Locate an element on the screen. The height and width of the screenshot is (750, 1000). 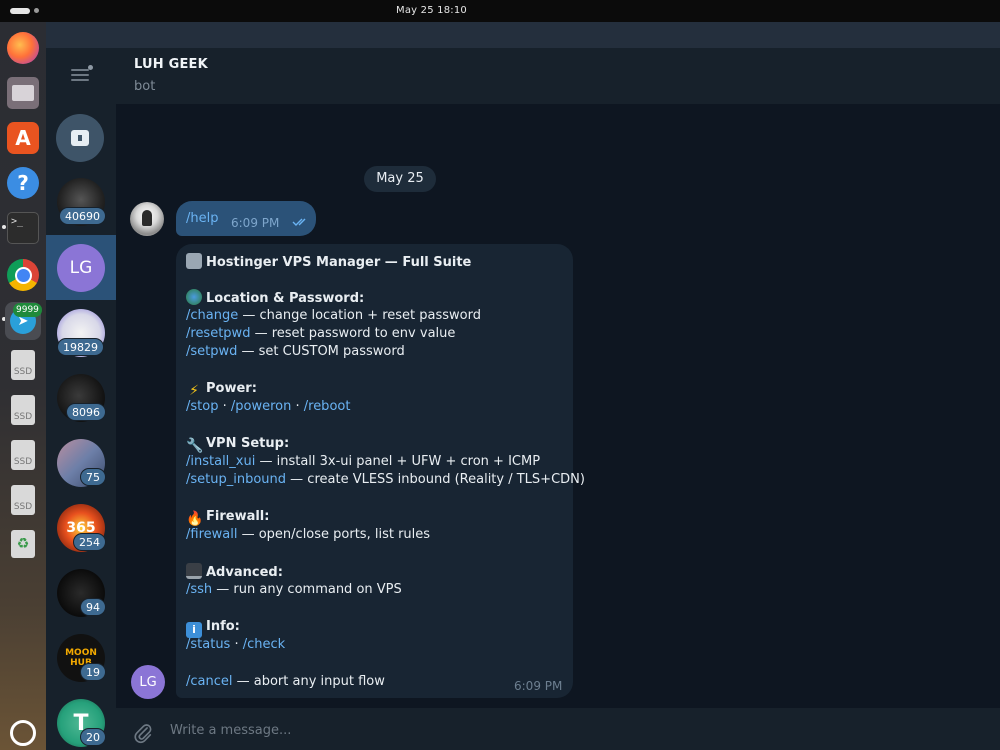
section-heading: 🔥 Firewall: is located at coordinates (228, 517).